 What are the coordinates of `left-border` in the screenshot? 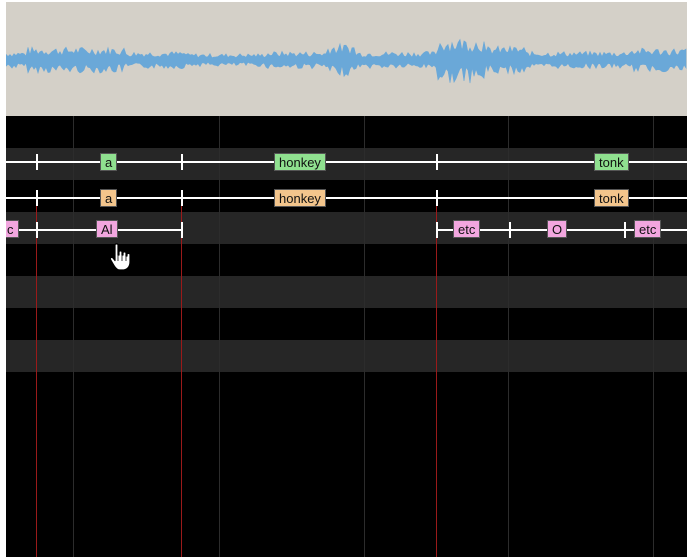 It's located at (3, 278).